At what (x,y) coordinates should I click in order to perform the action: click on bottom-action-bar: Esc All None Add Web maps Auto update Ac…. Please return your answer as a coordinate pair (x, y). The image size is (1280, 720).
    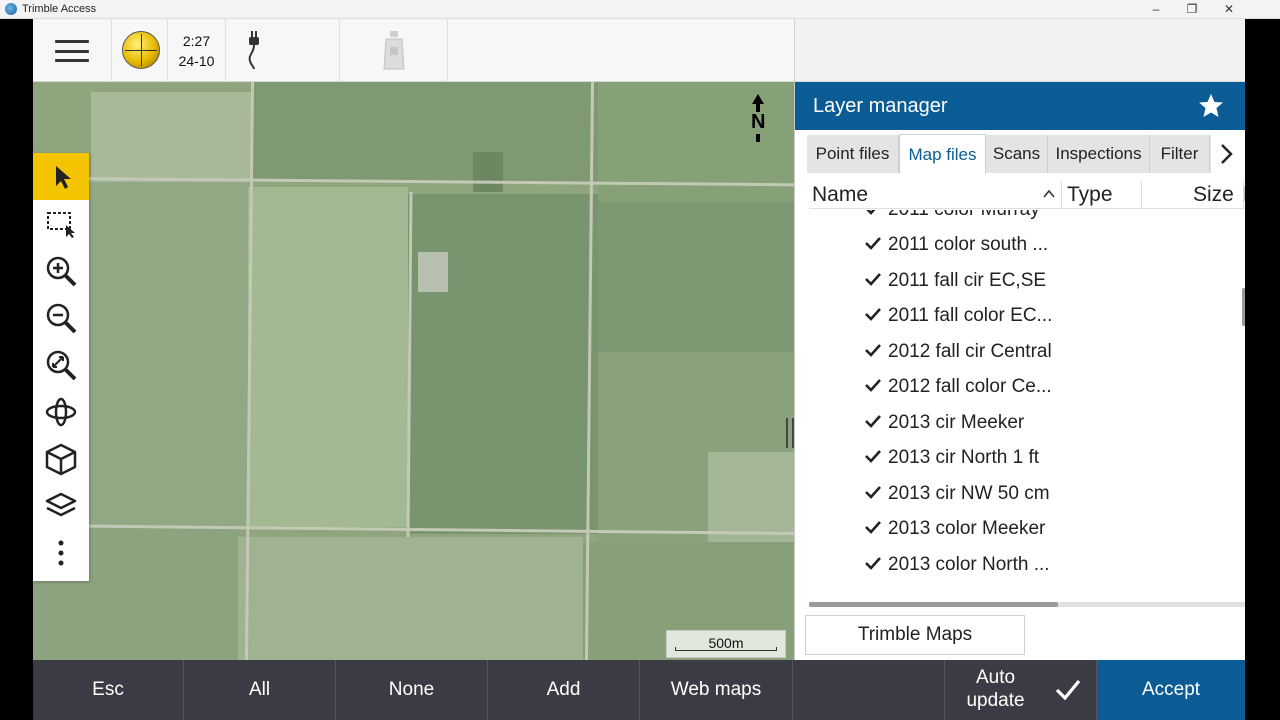
    Looking at the image, I should click on (639, 690).